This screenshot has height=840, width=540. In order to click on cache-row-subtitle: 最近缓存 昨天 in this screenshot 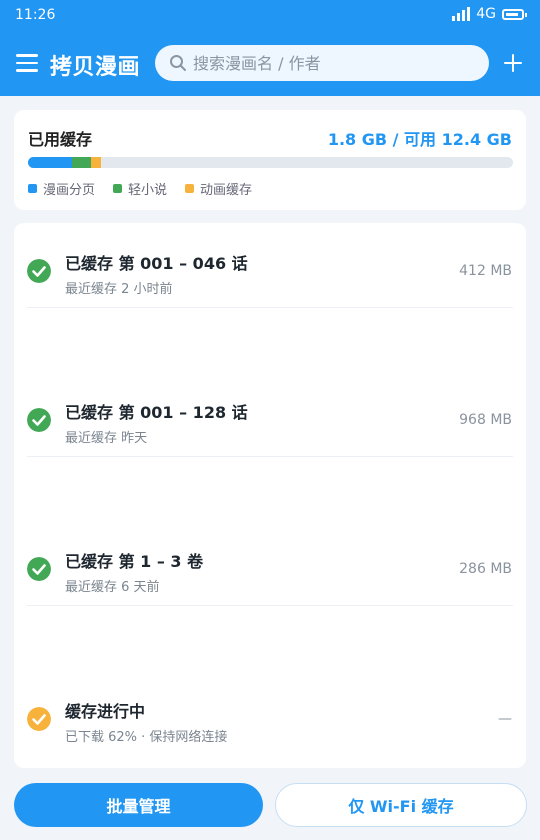, I will do `click(106, 438)`.